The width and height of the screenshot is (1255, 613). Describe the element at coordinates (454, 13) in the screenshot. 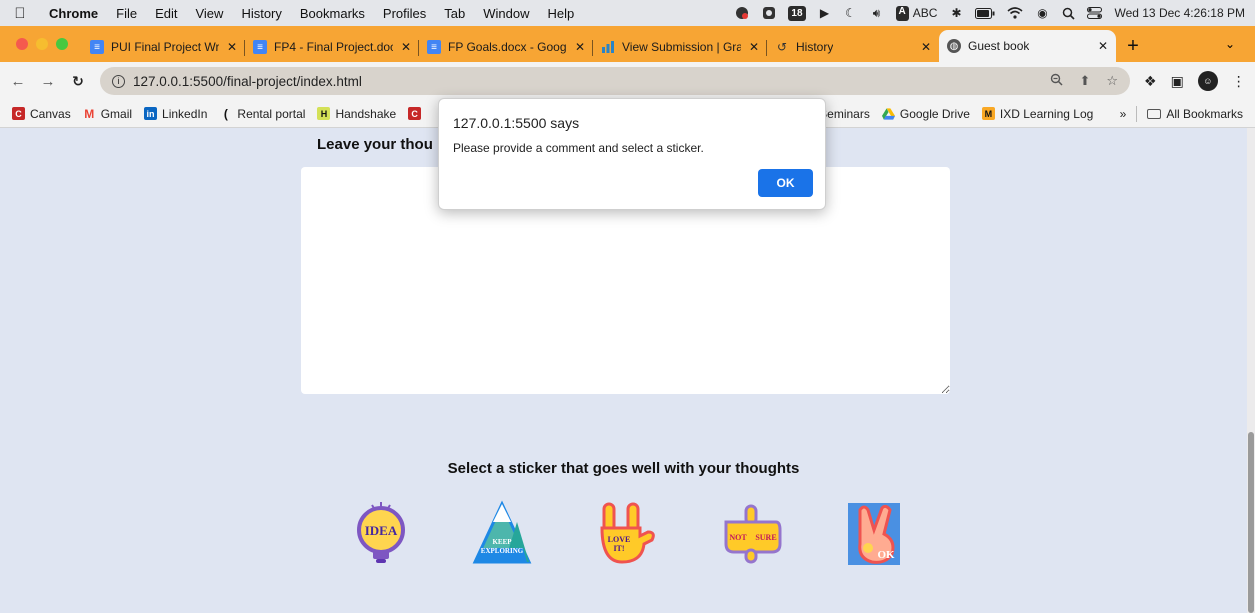

I see `menu-tab: Tab` at that location.